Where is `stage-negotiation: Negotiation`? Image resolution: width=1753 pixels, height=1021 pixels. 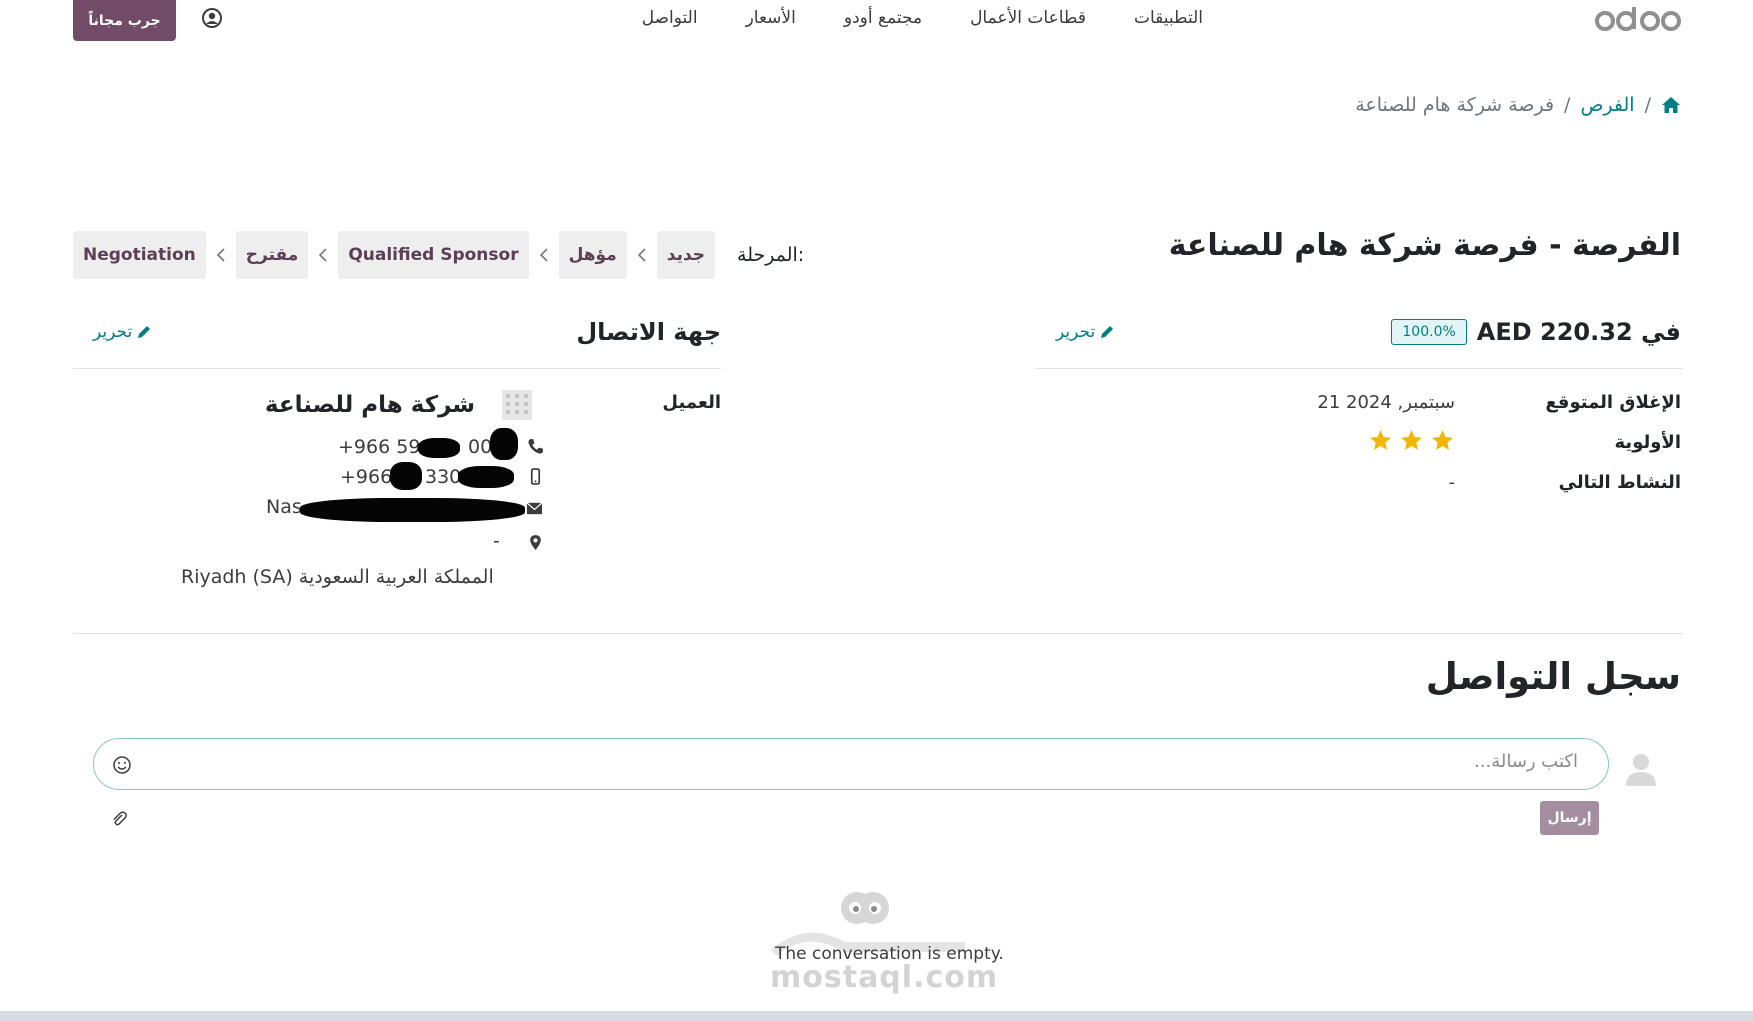
stage-negotiation: Negotiation is located at coordinates (139, 255).